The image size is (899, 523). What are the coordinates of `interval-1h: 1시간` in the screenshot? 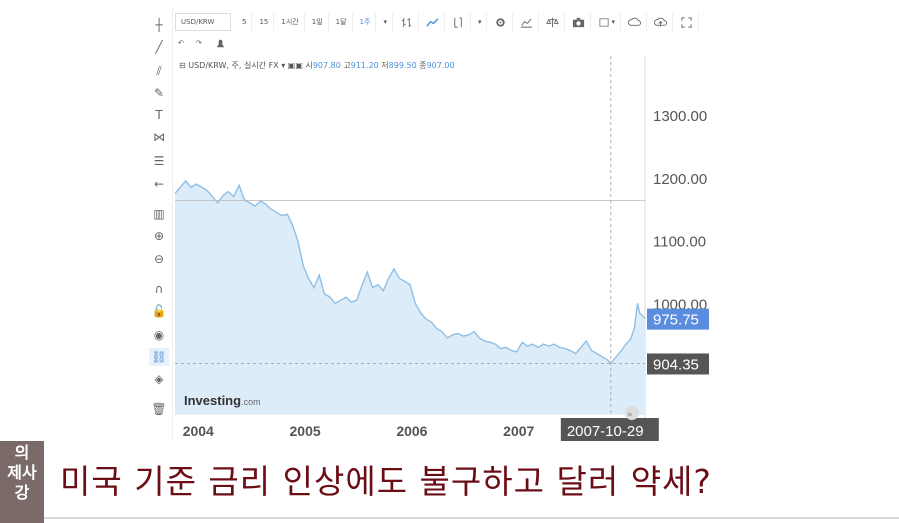 It's located at (290, 22).